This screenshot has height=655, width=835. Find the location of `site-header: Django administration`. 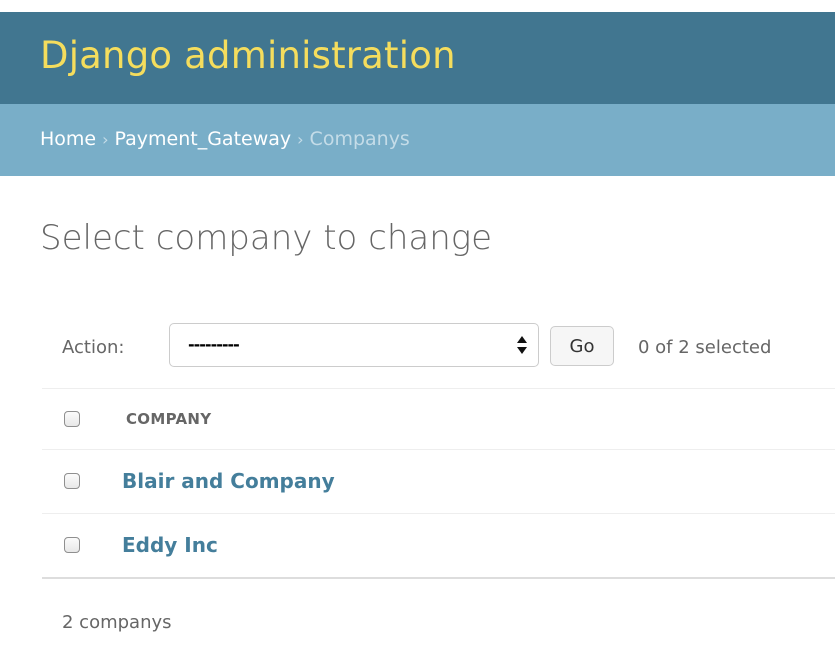

site-header: Django administration is located at coordinates (417, 58).